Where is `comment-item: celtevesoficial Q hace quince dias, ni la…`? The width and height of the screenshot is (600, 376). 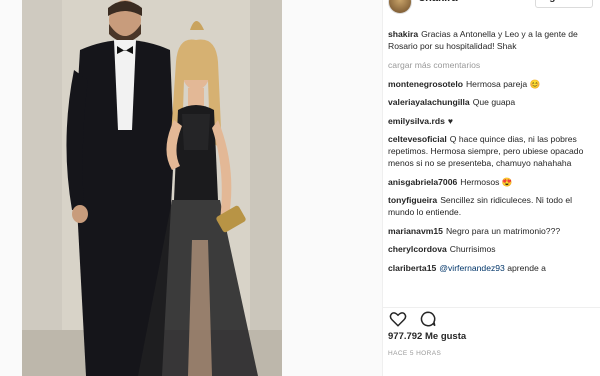 comment-item: celtevesoficial Q hace quince dias, ni la… is located at coordinates (492, 151).